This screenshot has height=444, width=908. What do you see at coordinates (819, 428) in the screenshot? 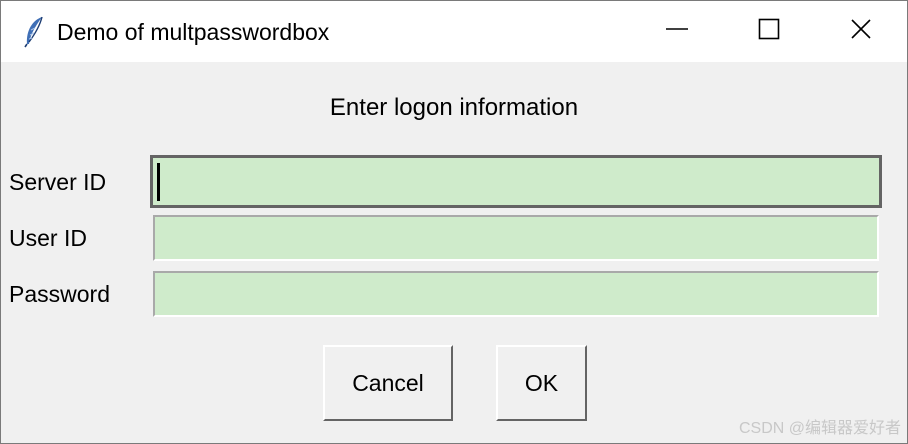
I see `watermark: CSDN @编辑器爱好者` at bounding box center [819, 428].